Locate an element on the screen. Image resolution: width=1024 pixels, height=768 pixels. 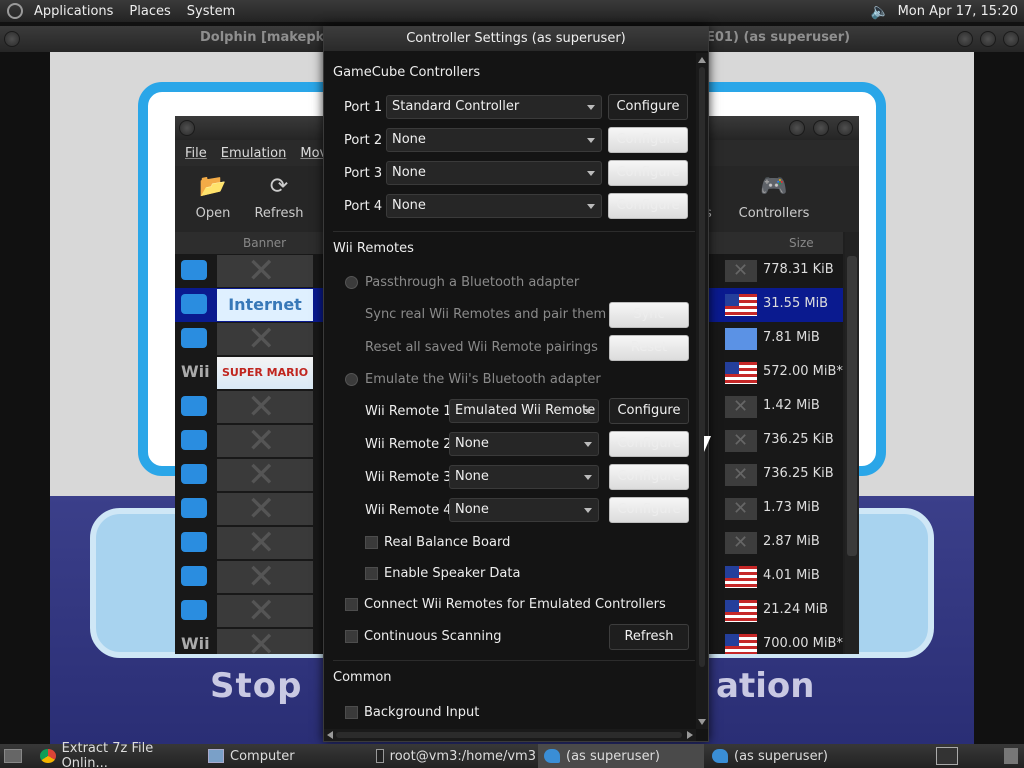
passthrough-radio is located at coordinates (351, 282).